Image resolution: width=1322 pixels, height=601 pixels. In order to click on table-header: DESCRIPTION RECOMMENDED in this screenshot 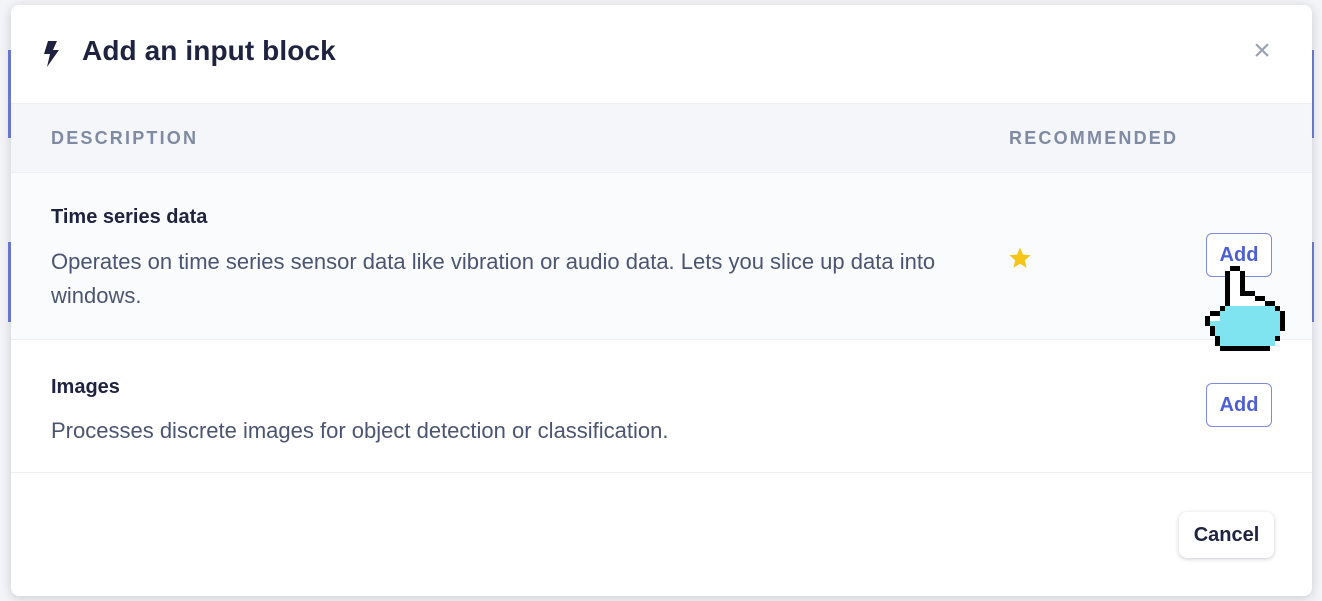, I will do `click(661, 138)`.